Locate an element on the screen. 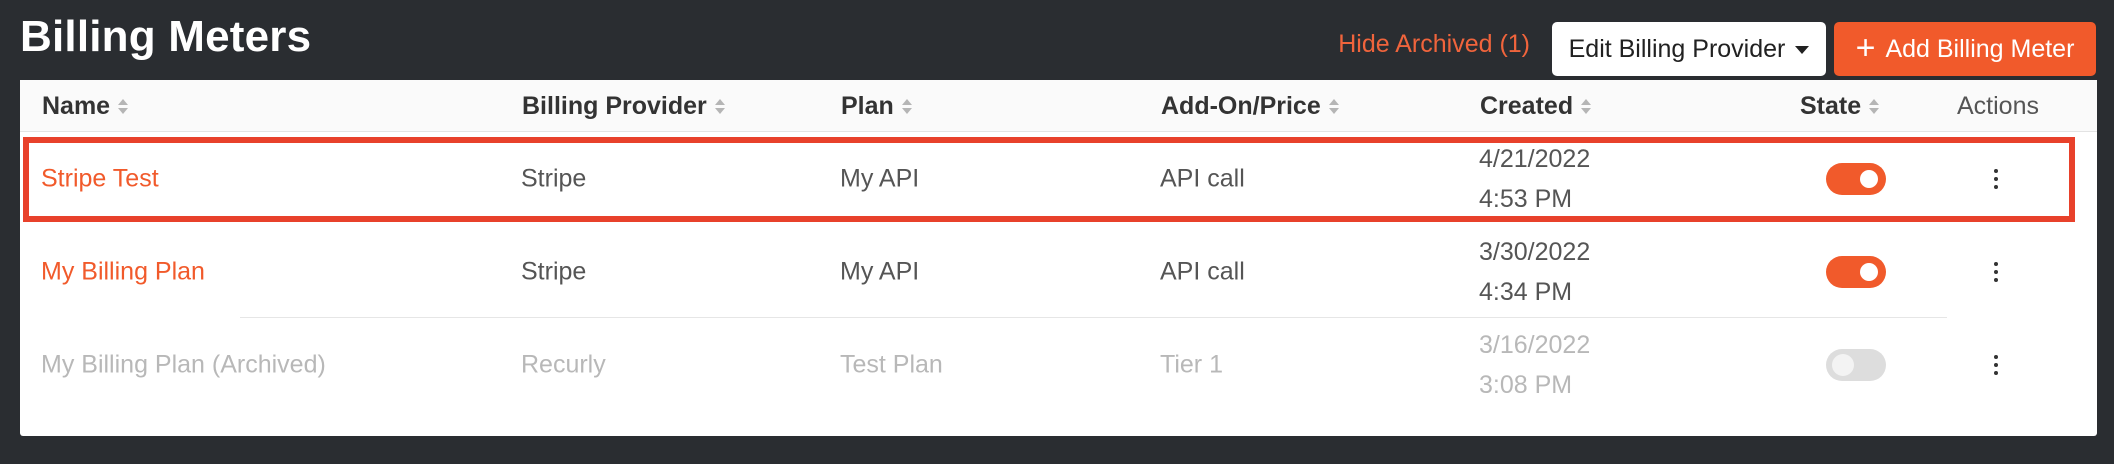 The height and width of the screenshot is (464, 2114). plus-icon: + is located at coordinates (1865, 47).